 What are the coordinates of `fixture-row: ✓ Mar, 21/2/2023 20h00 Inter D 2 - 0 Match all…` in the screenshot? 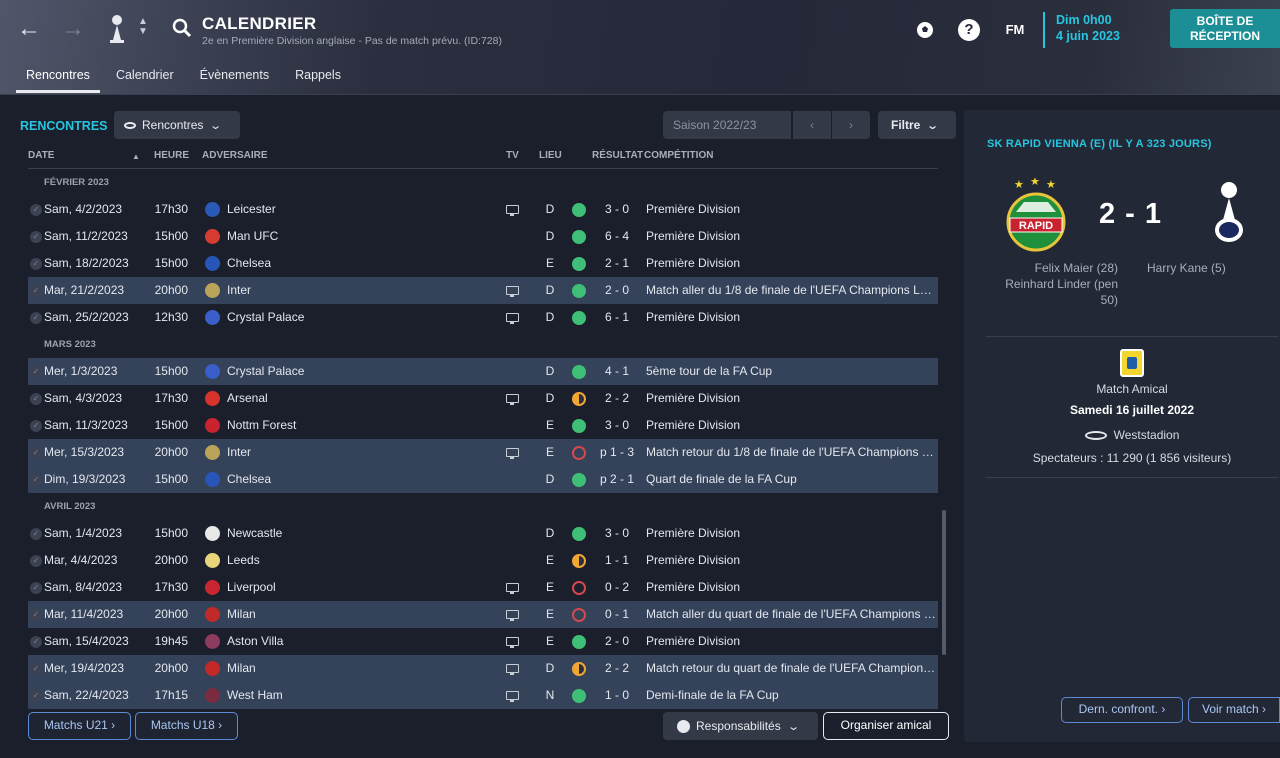 It's located at (483, 290).